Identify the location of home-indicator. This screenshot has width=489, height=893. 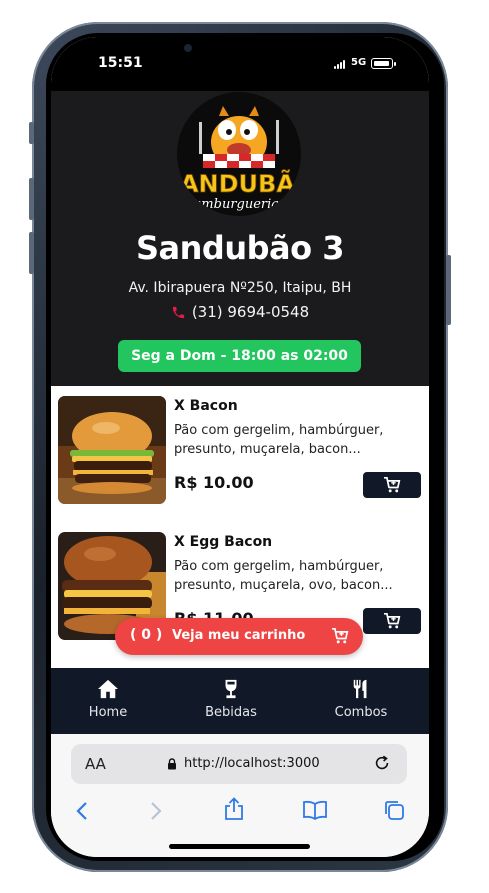
(239, 846).